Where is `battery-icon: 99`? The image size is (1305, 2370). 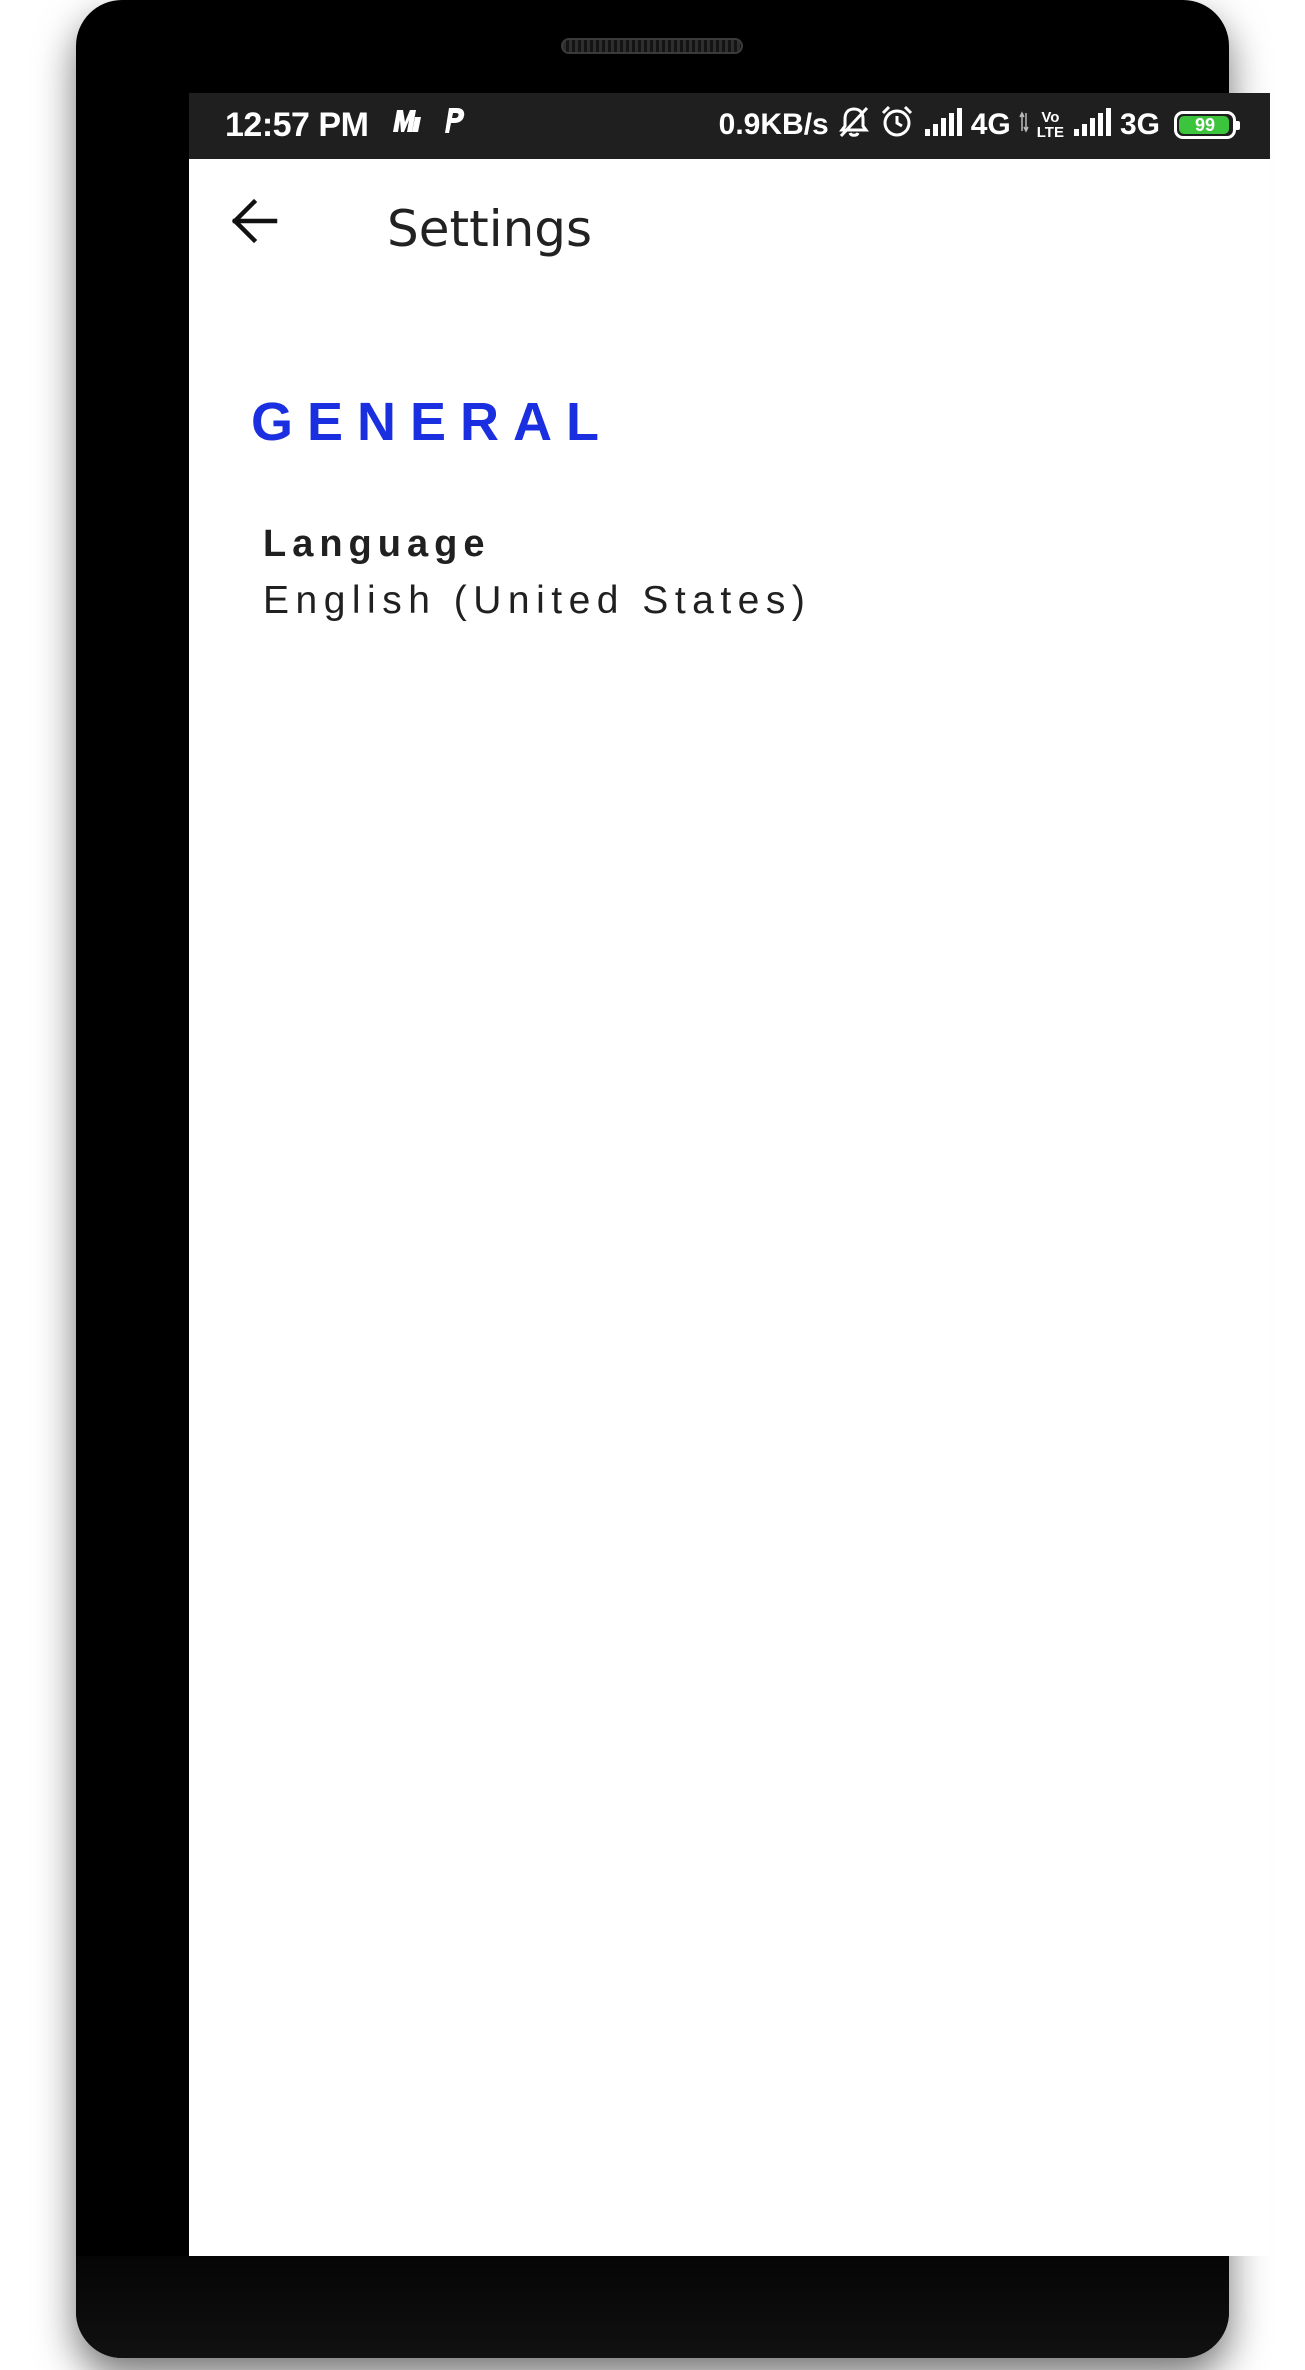
battery-icon: 99 is located at coordinates (1207, 124).